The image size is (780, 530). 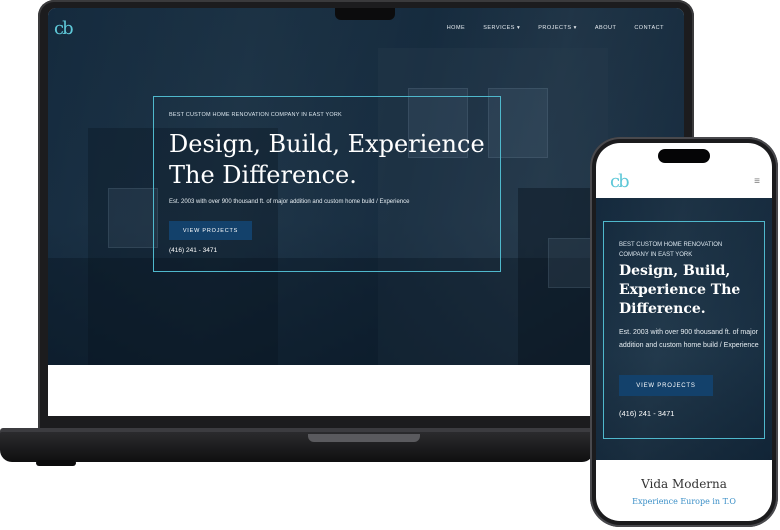 What do you see at coordinates (133, 218) in the screenshot?
I see `window-shape` at bounding box center [133, 218].